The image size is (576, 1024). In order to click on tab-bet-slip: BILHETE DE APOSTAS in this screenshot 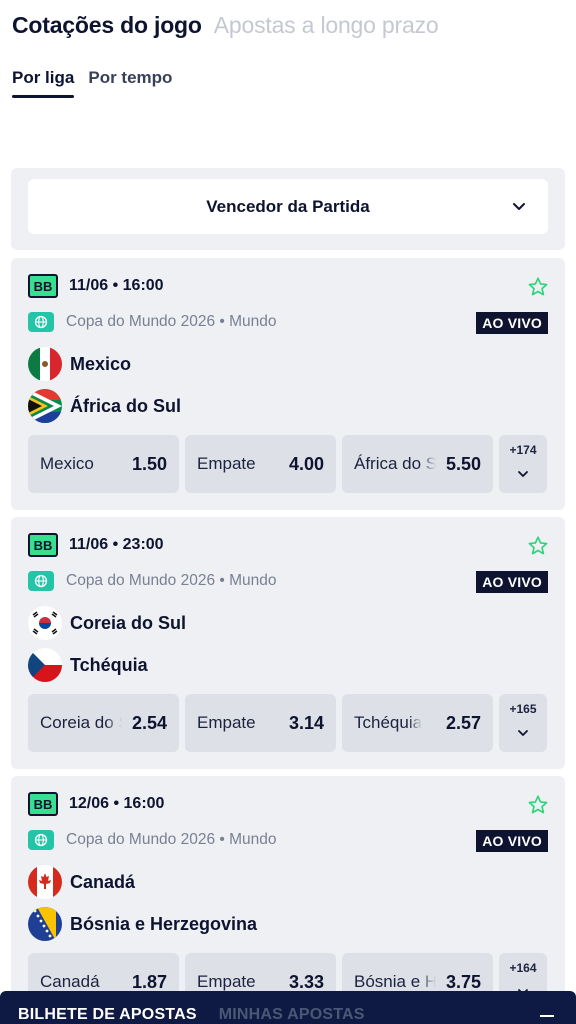, I will do `click(107, 1015)`.